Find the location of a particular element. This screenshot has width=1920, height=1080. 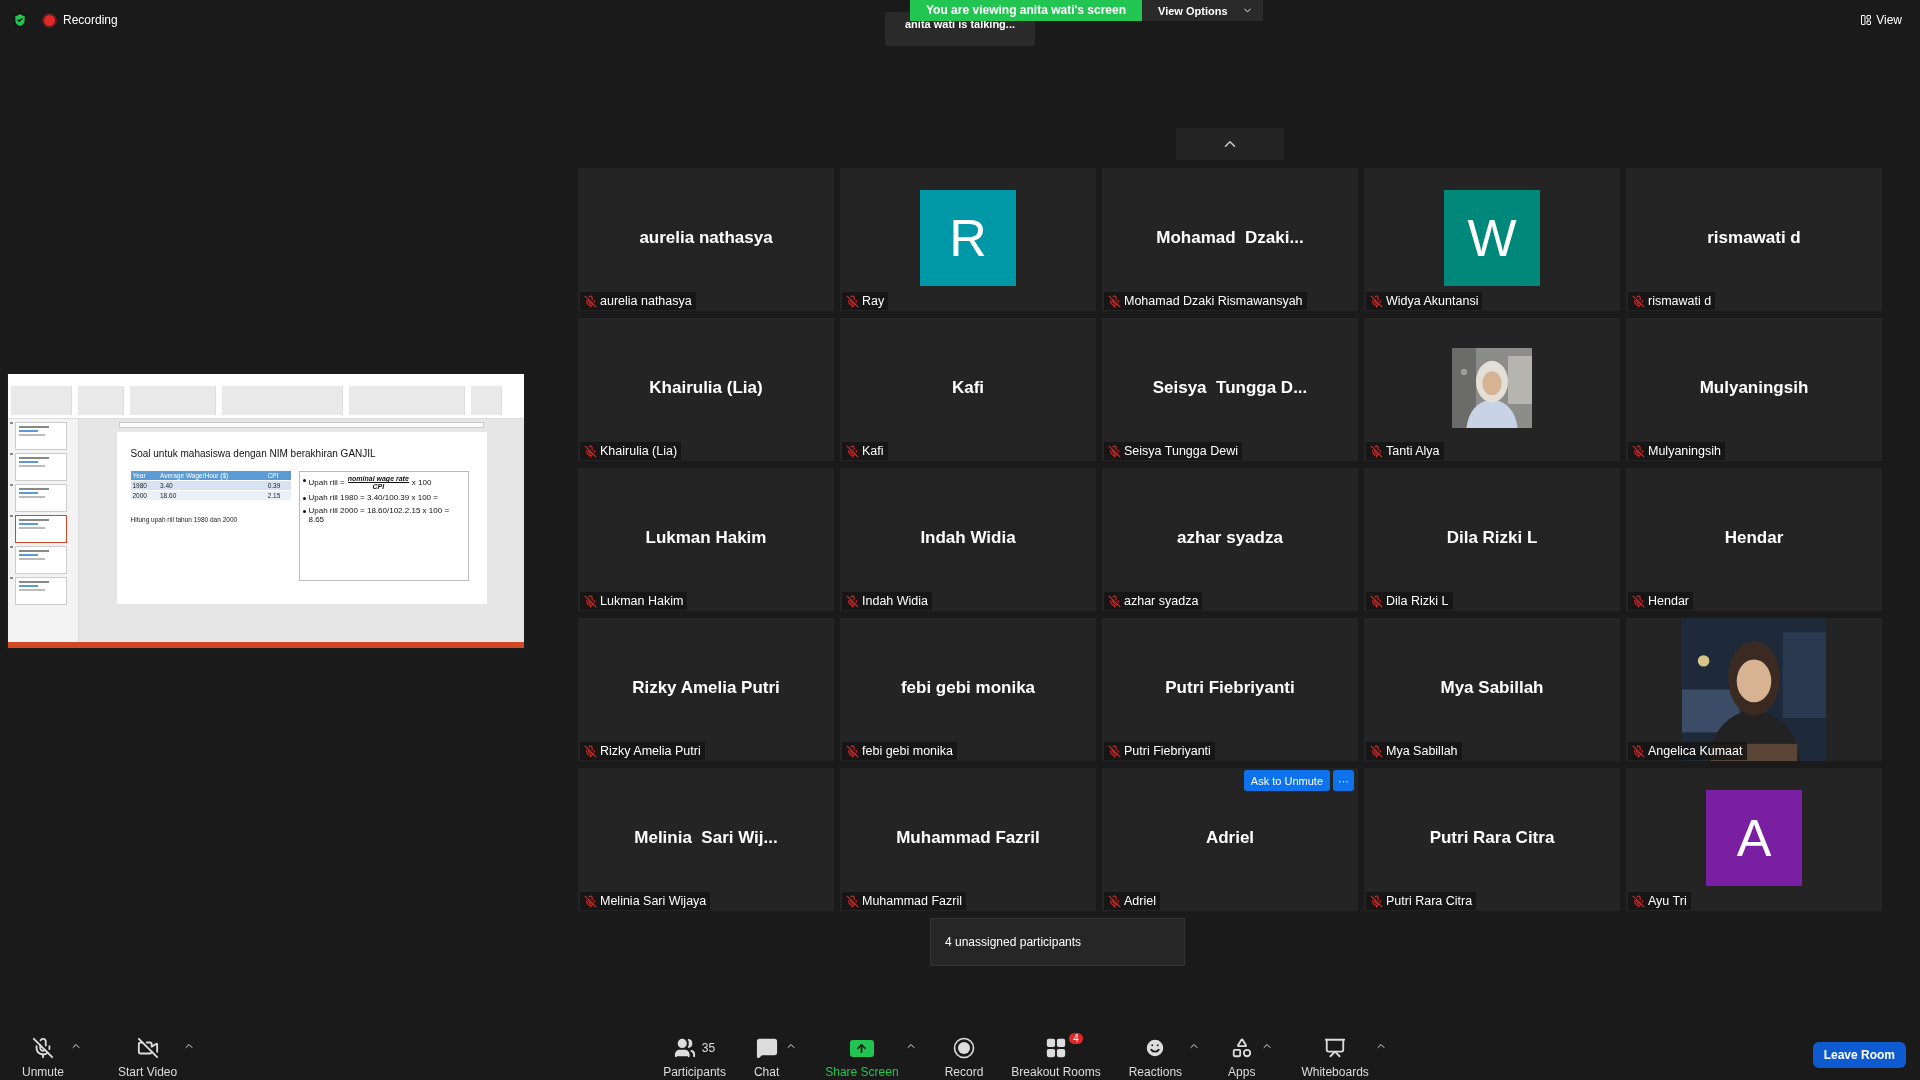

video-tile: Khairulia (Lia) Khairulia (Lia) is located at coordinates (706, 389).